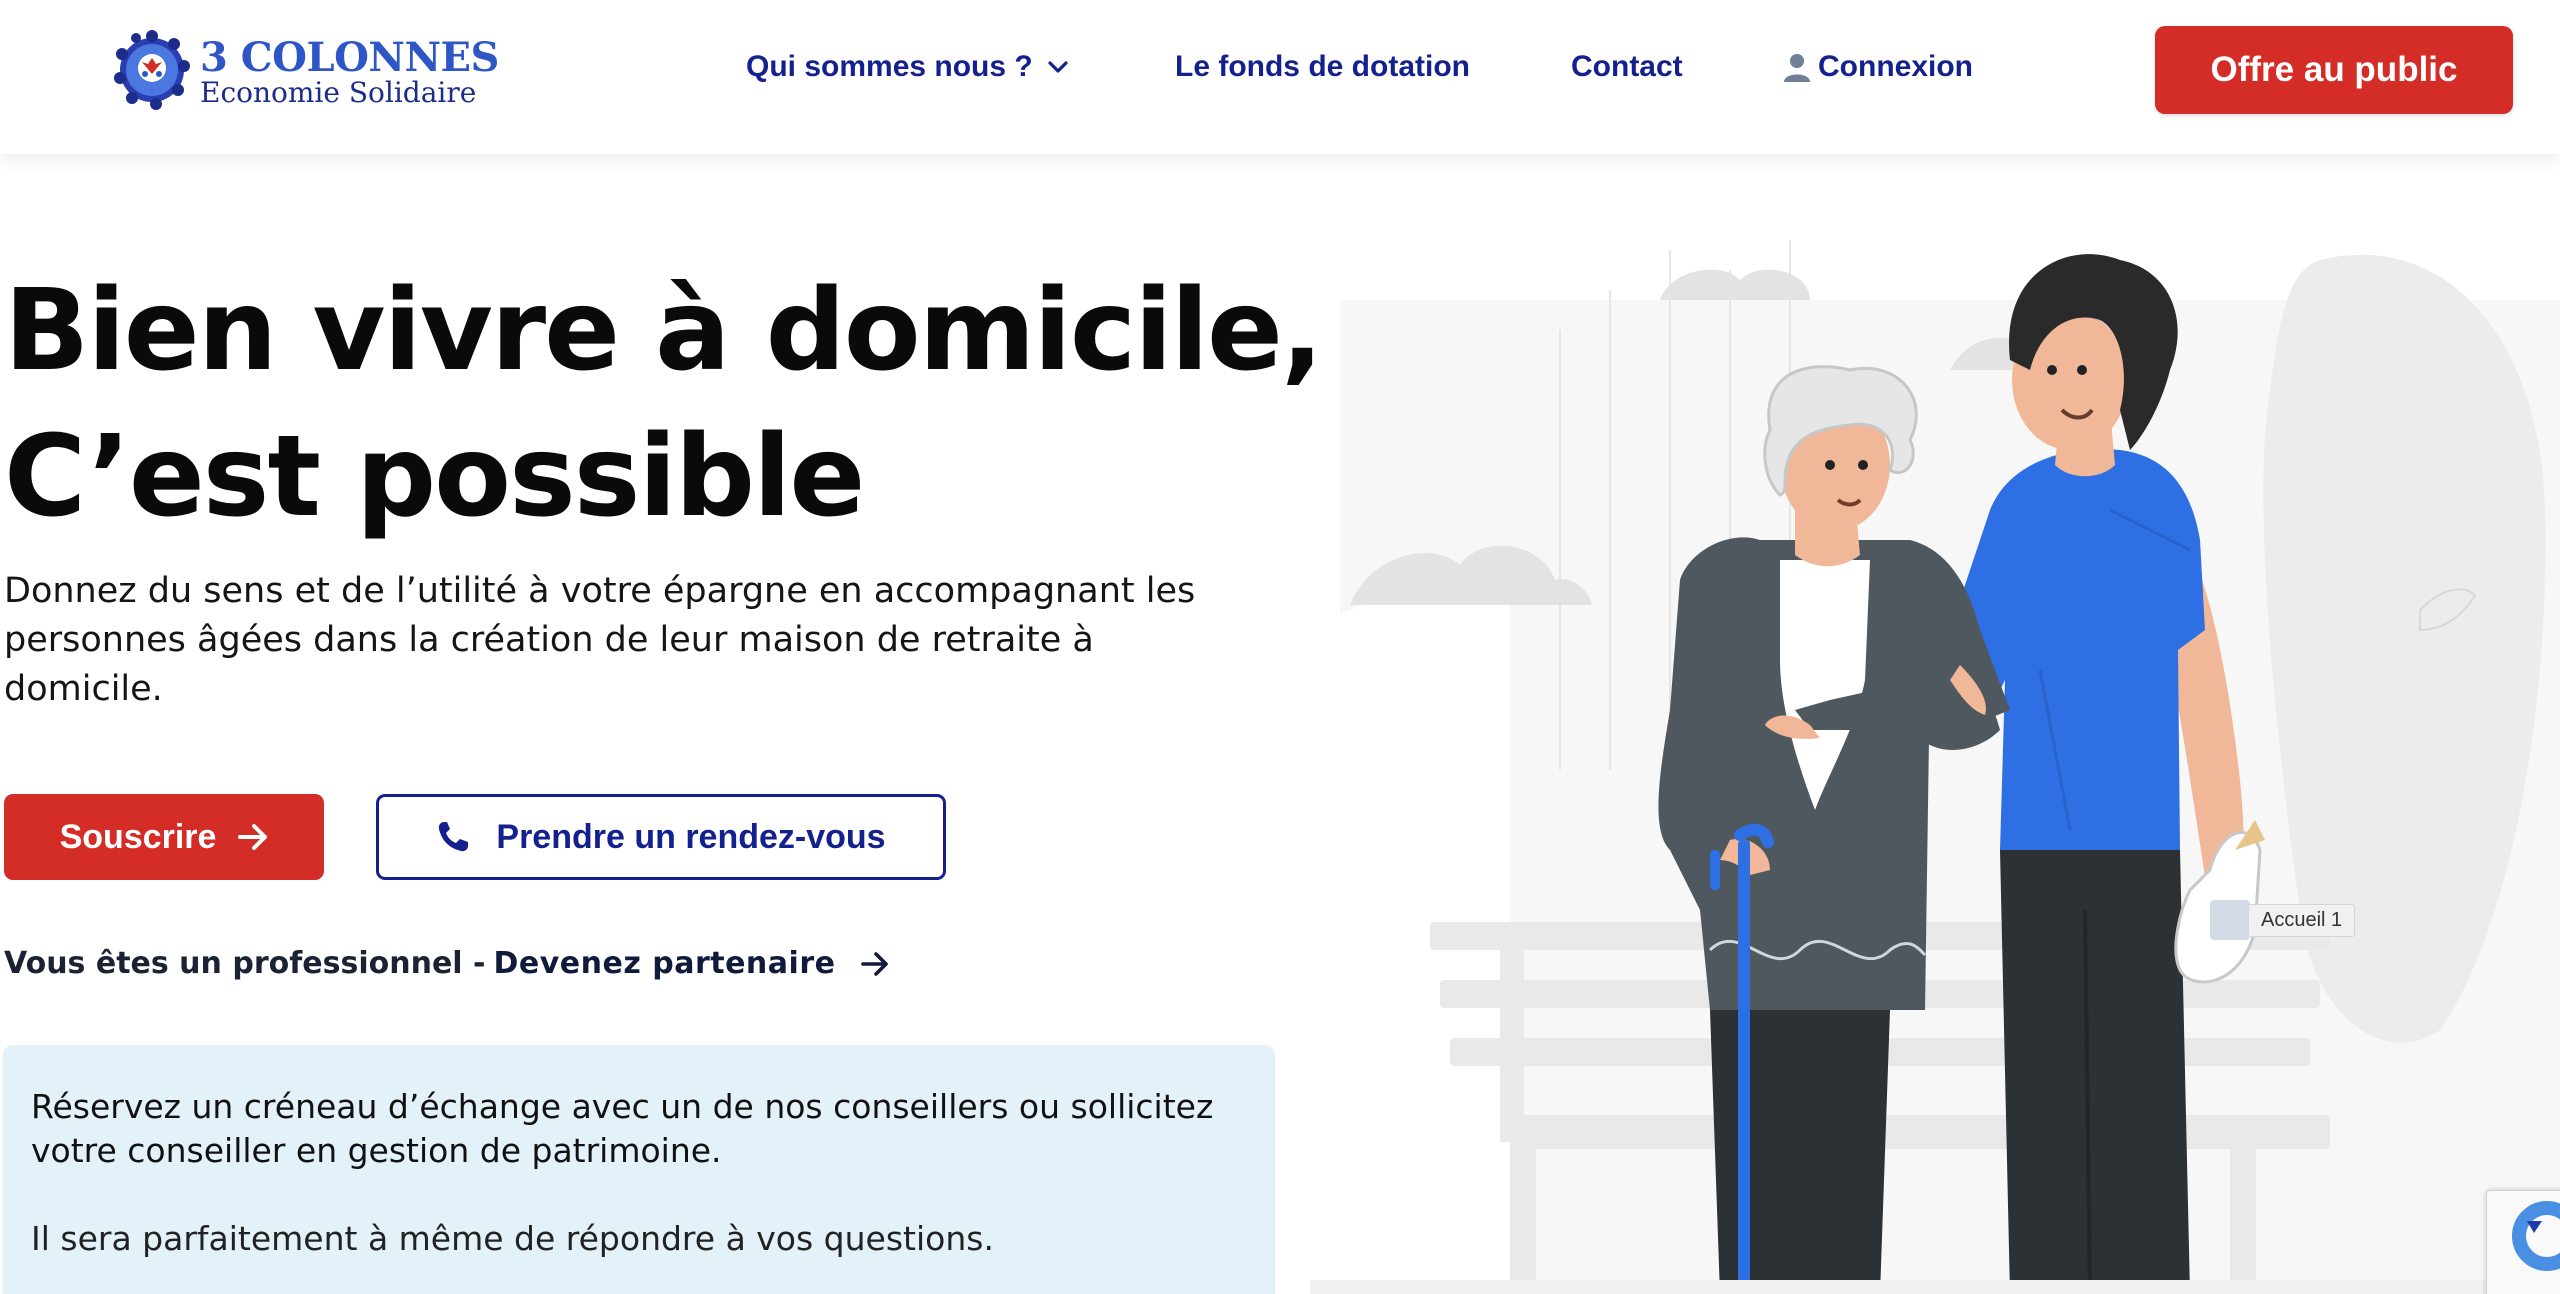  Describe the element at coordinates (349, 57) in the screenshot. I see `logo-title: 3 COLONNES` at that location.